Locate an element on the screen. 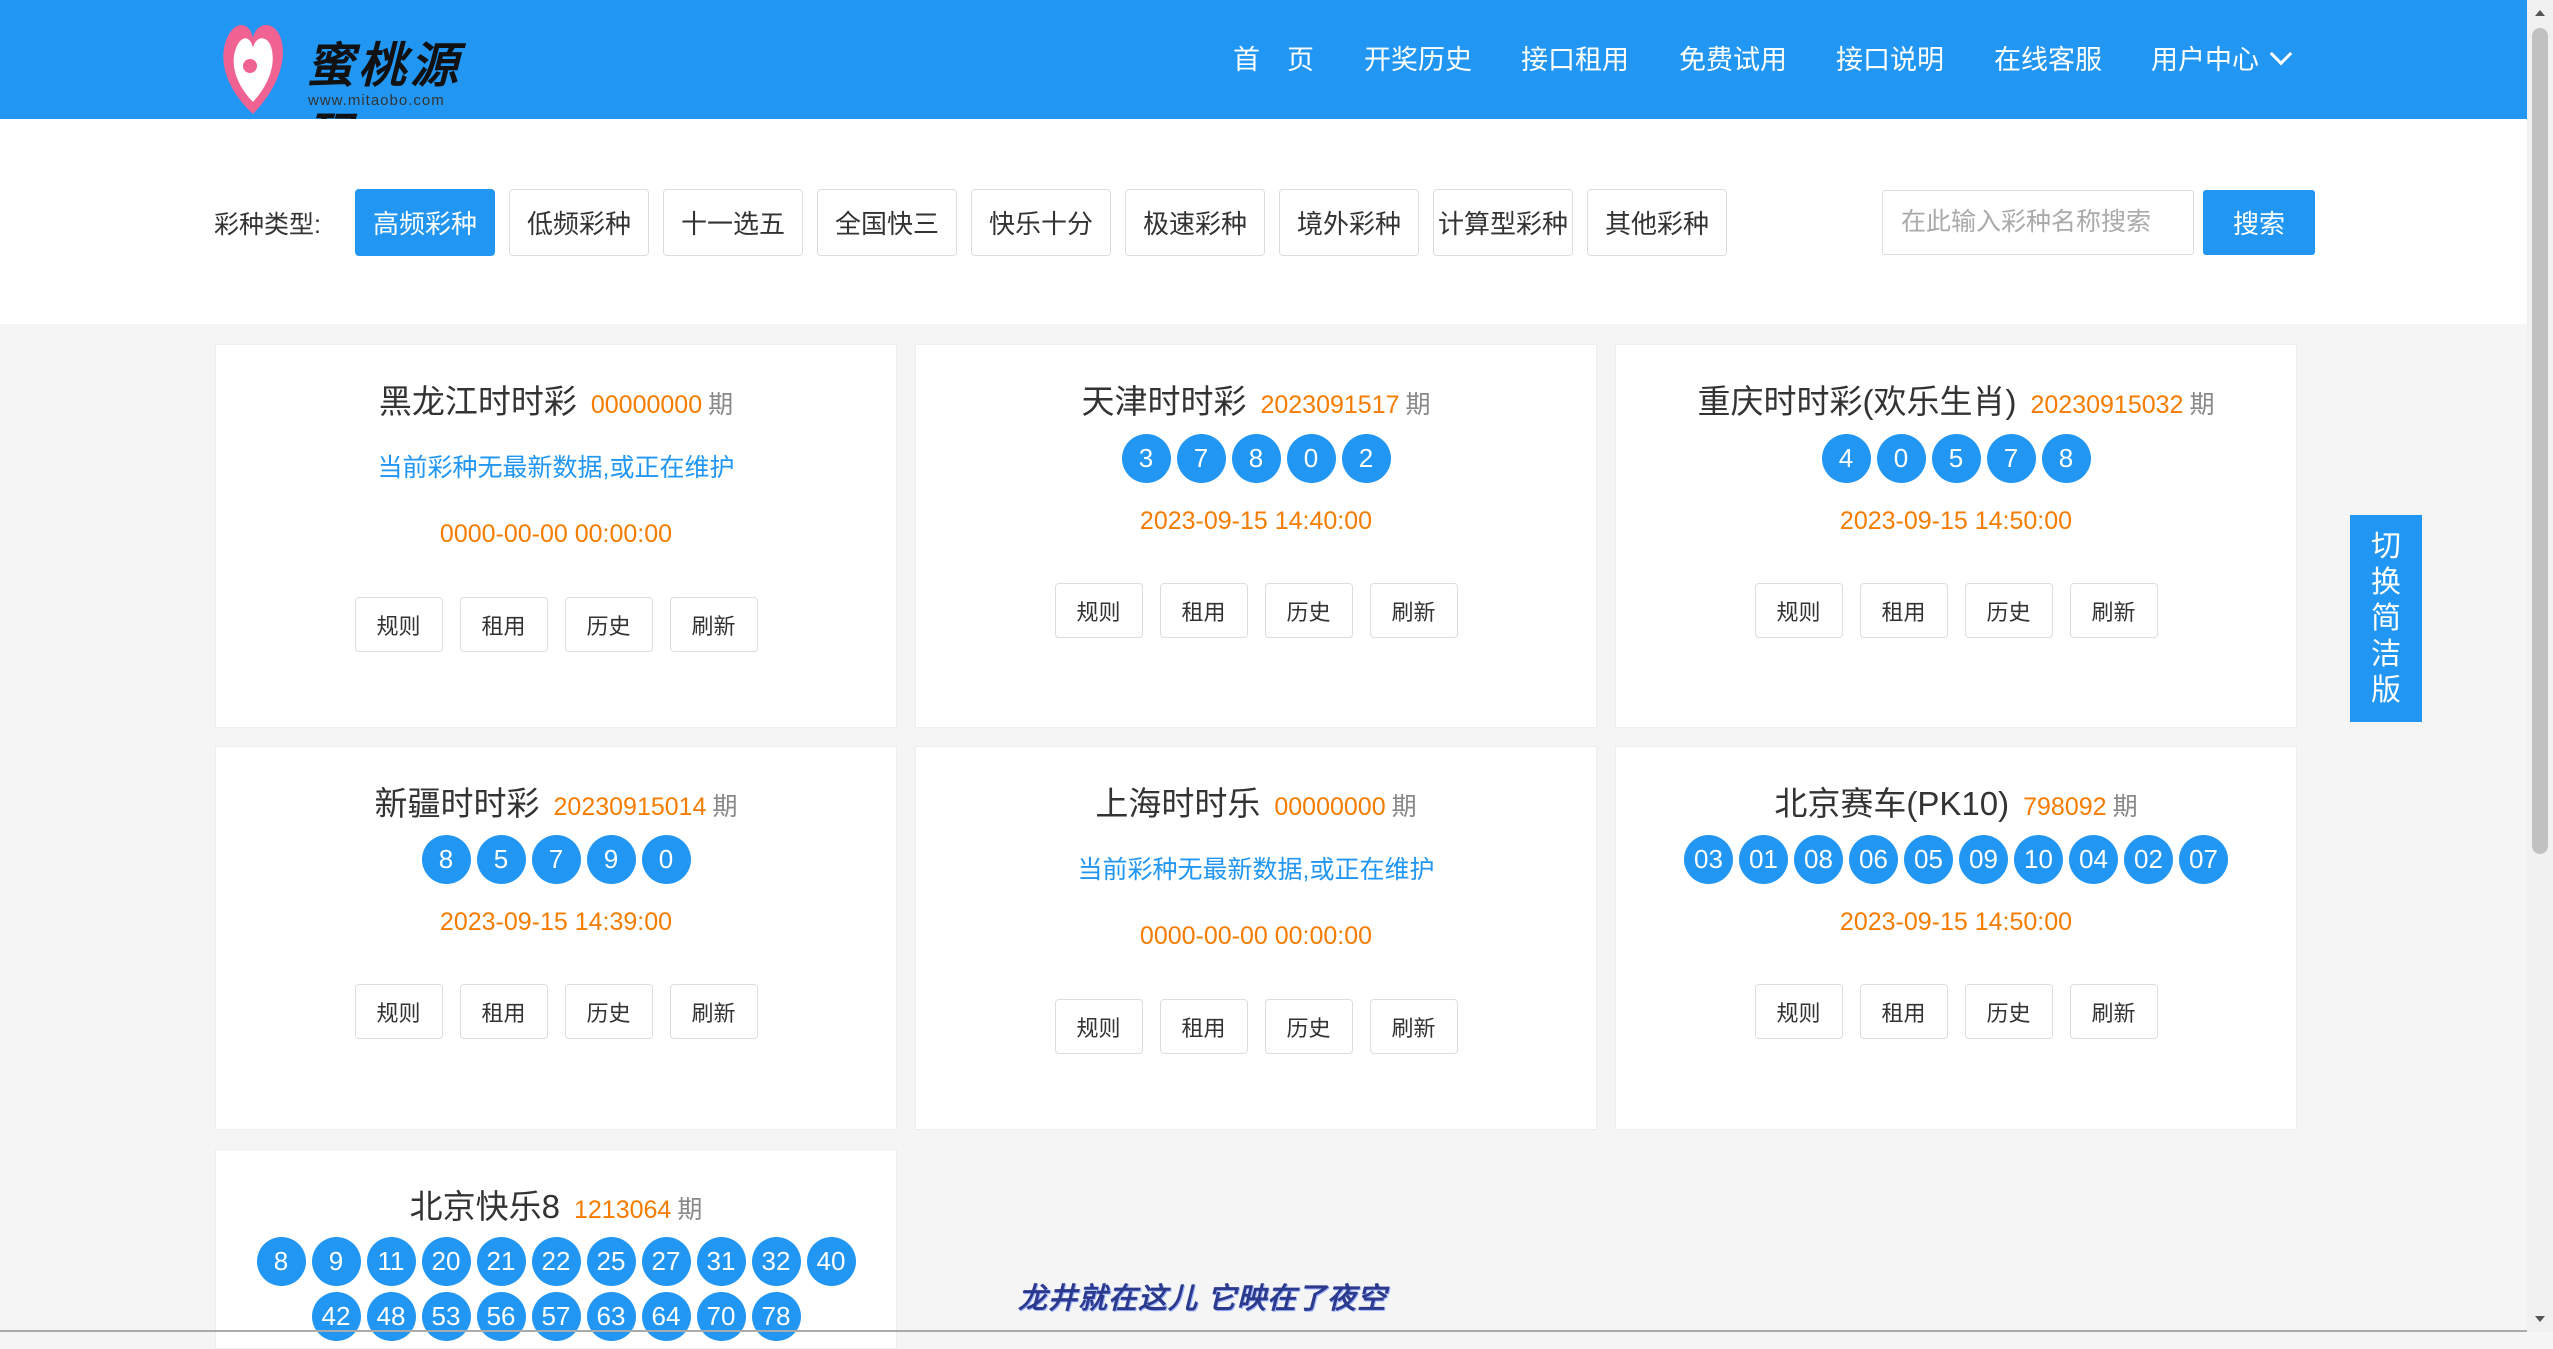 The height and width of the screenshot is (1349, 2553). filter-label: 彩种类型: is located at coordinates (267, 225).